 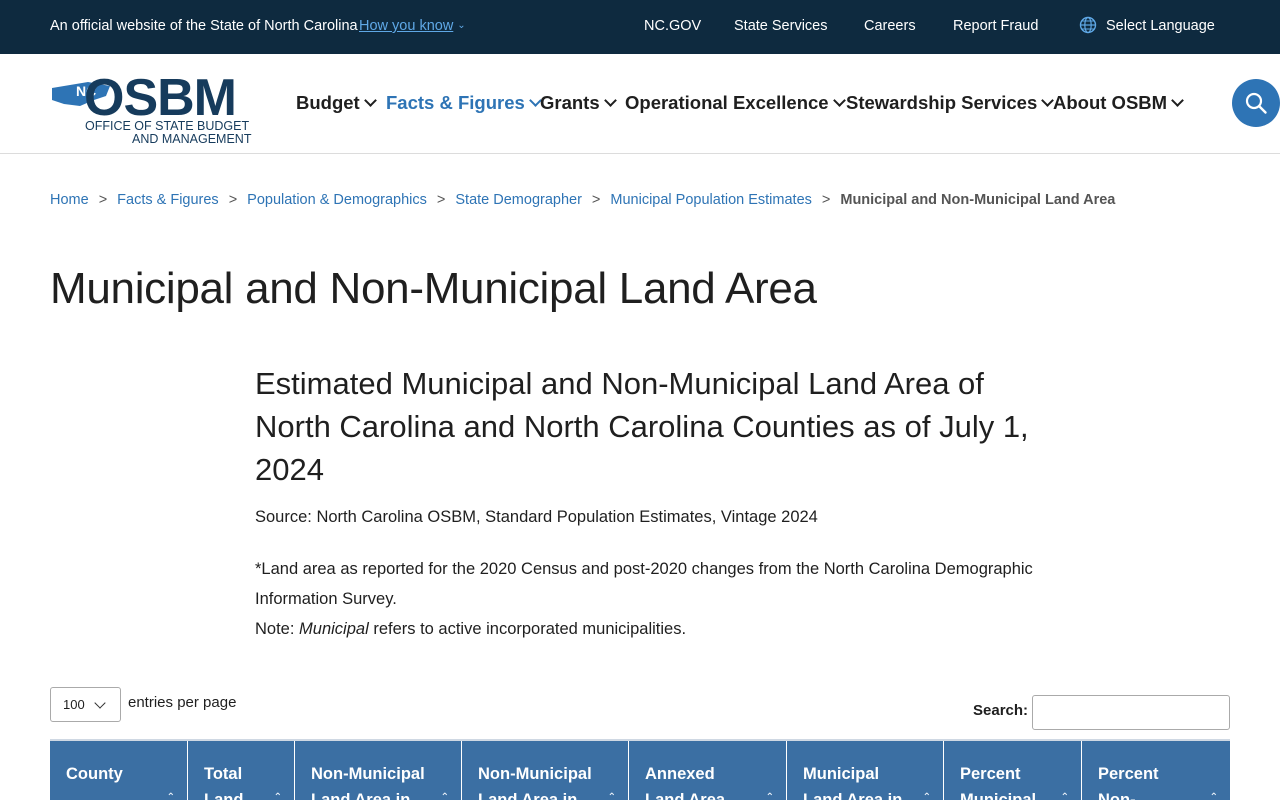 I want to click on logo-line2: AND MANAGEMENT, so click(x=192, y=138).